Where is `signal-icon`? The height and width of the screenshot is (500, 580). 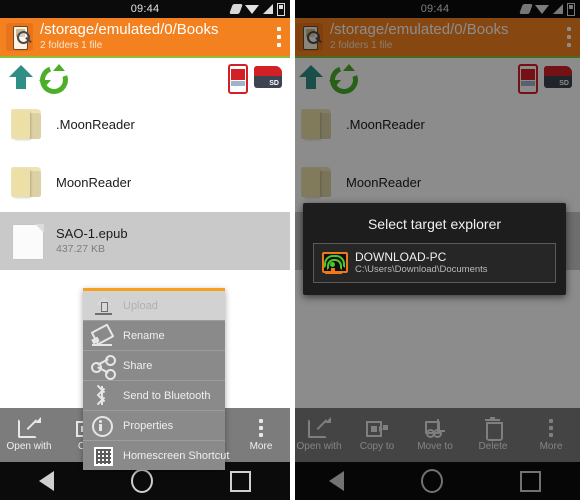
signal-icon is located at coordinates (268, 9).